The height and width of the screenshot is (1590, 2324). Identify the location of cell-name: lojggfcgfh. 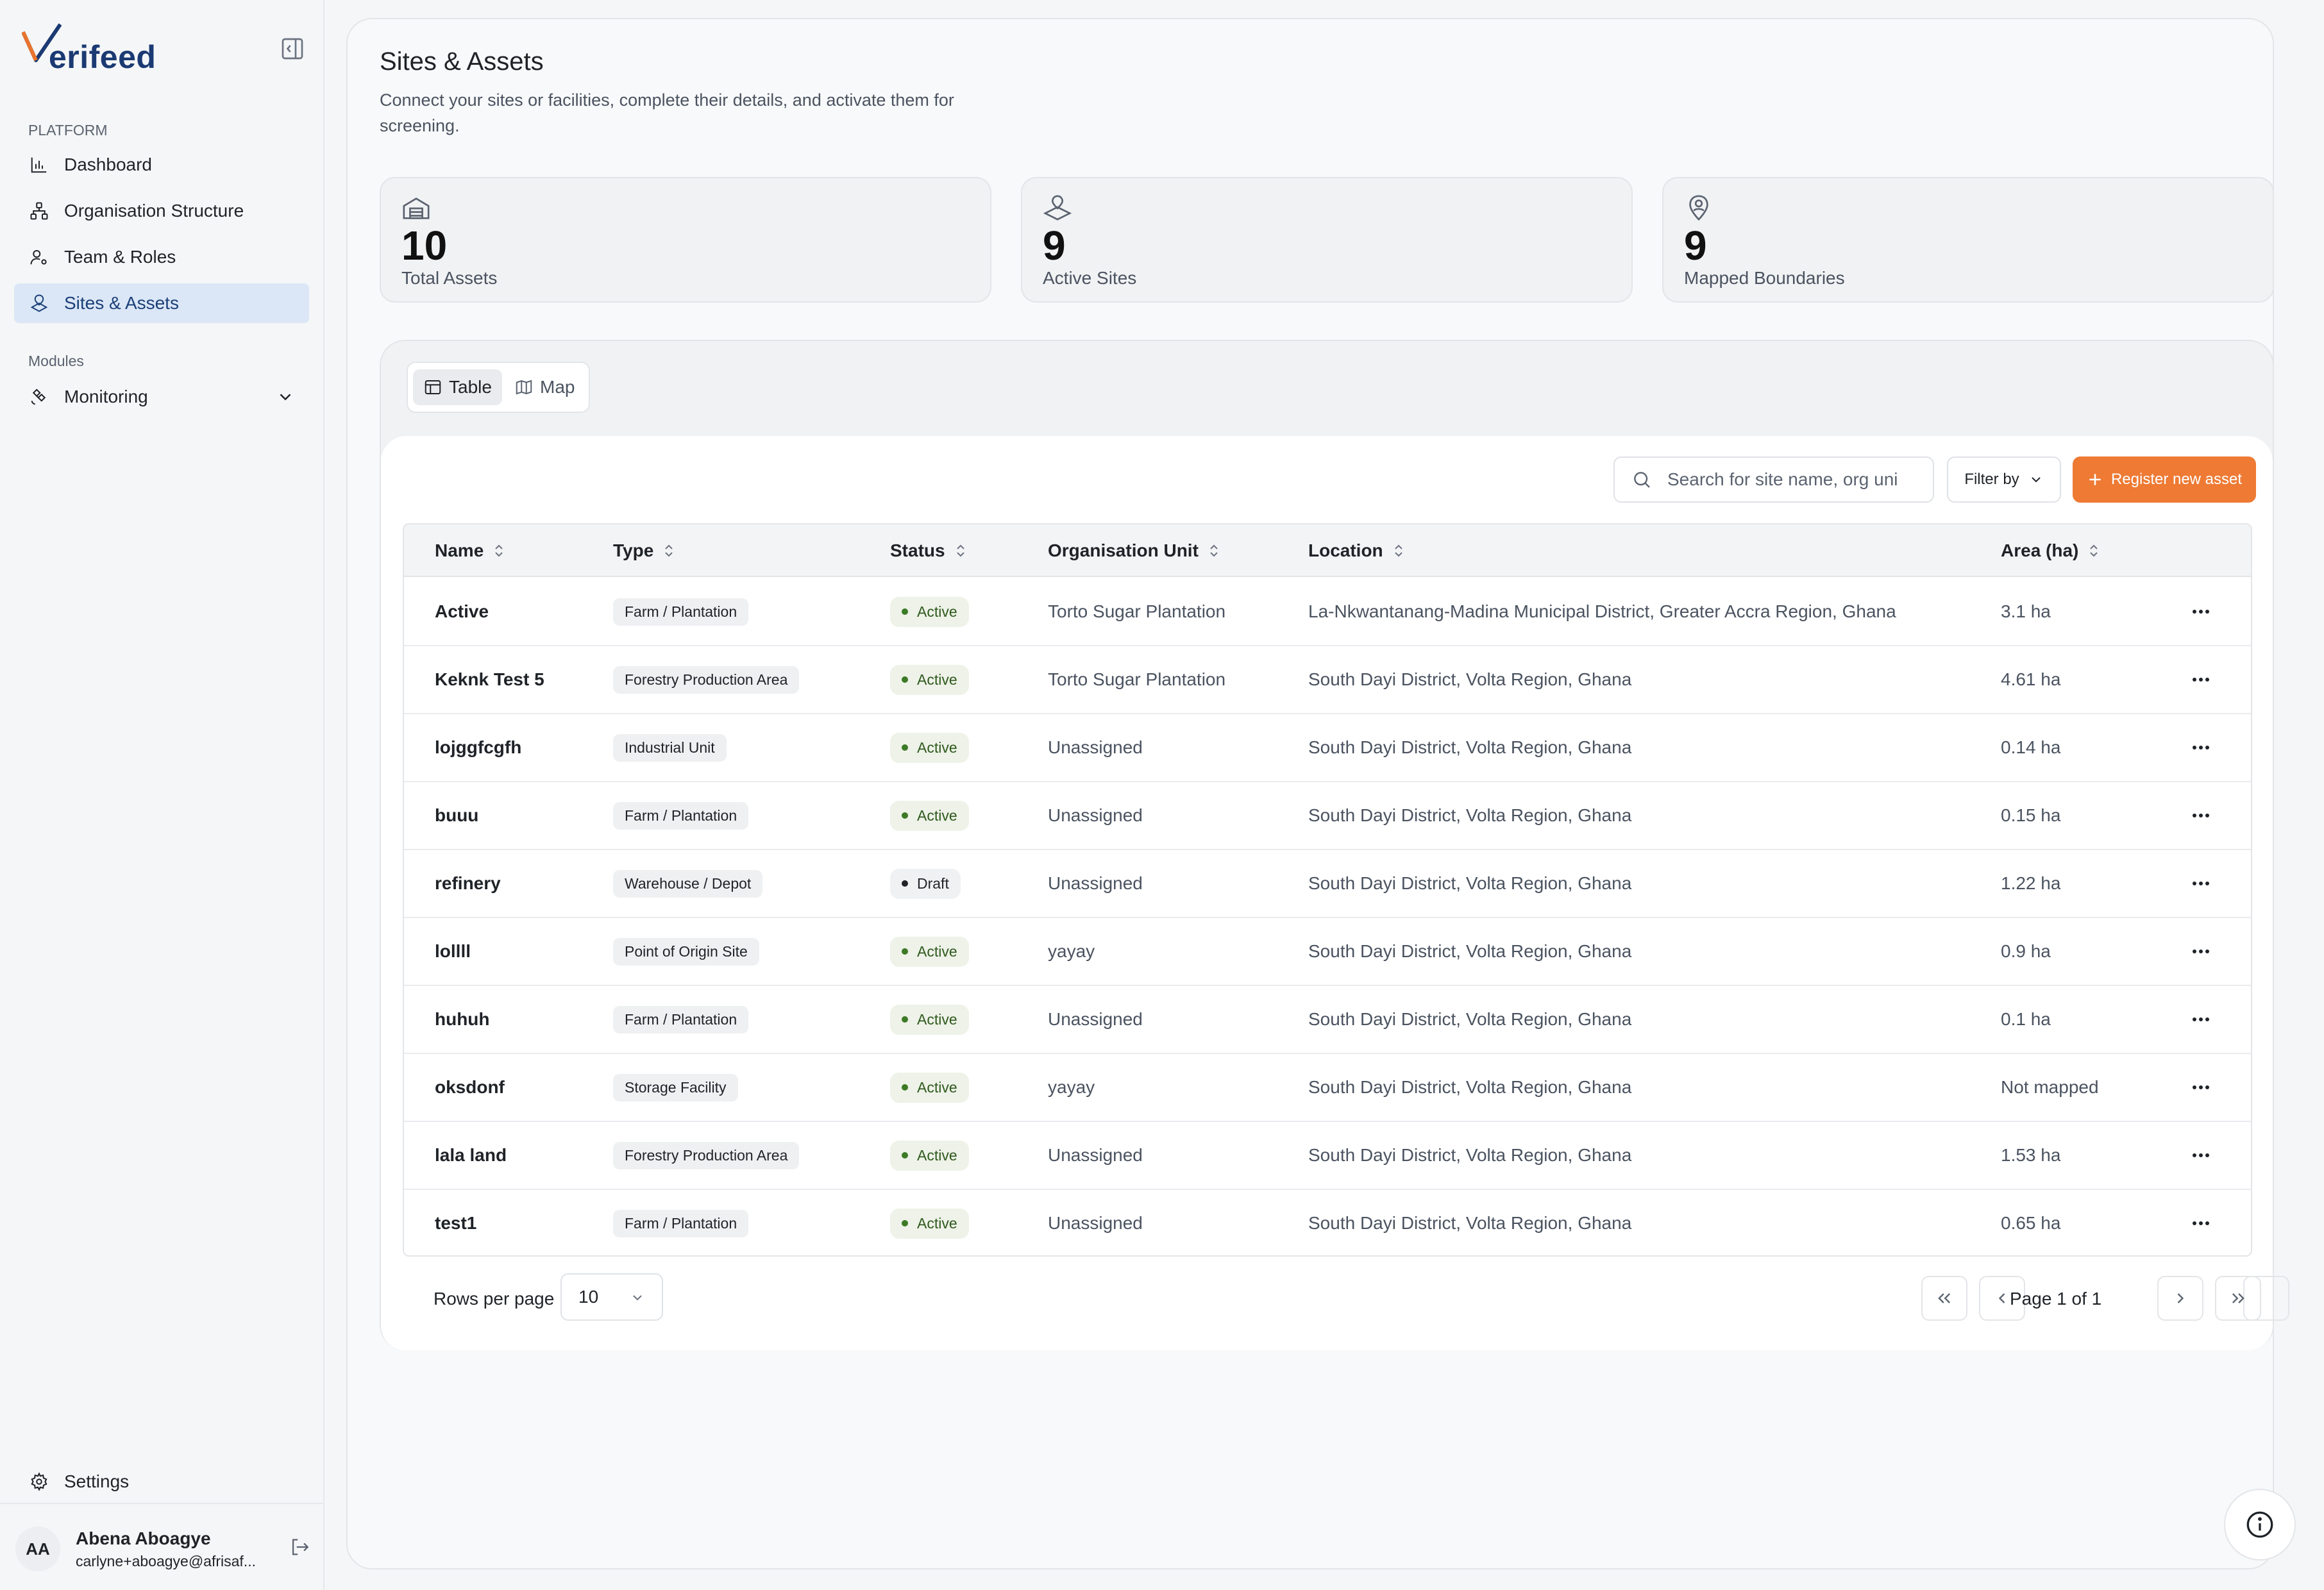
(478, 747).